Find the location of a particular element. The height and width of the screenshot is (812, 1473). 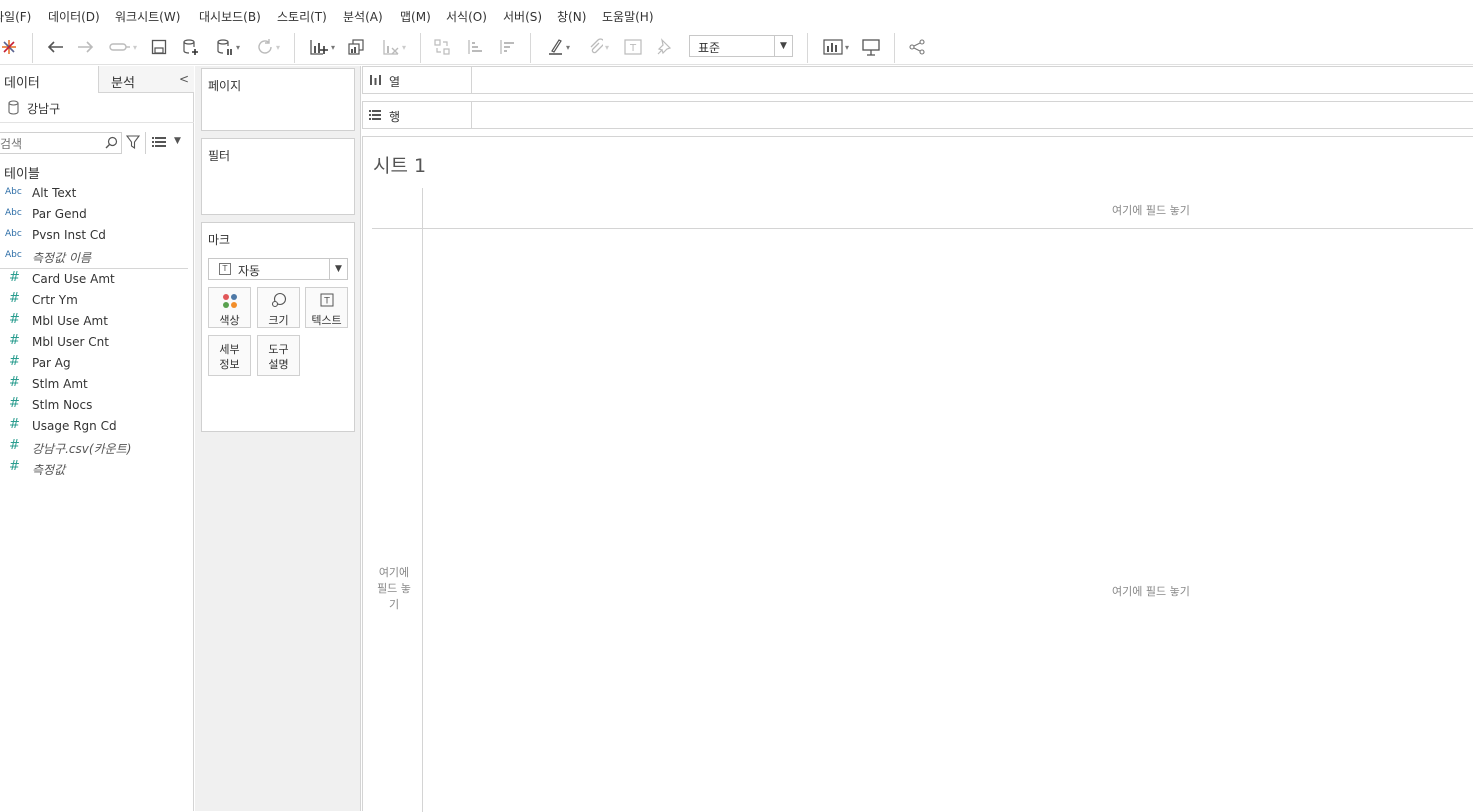

mark-type-dropdown: T 자동 ▼ is located at coordinates (278, 269).